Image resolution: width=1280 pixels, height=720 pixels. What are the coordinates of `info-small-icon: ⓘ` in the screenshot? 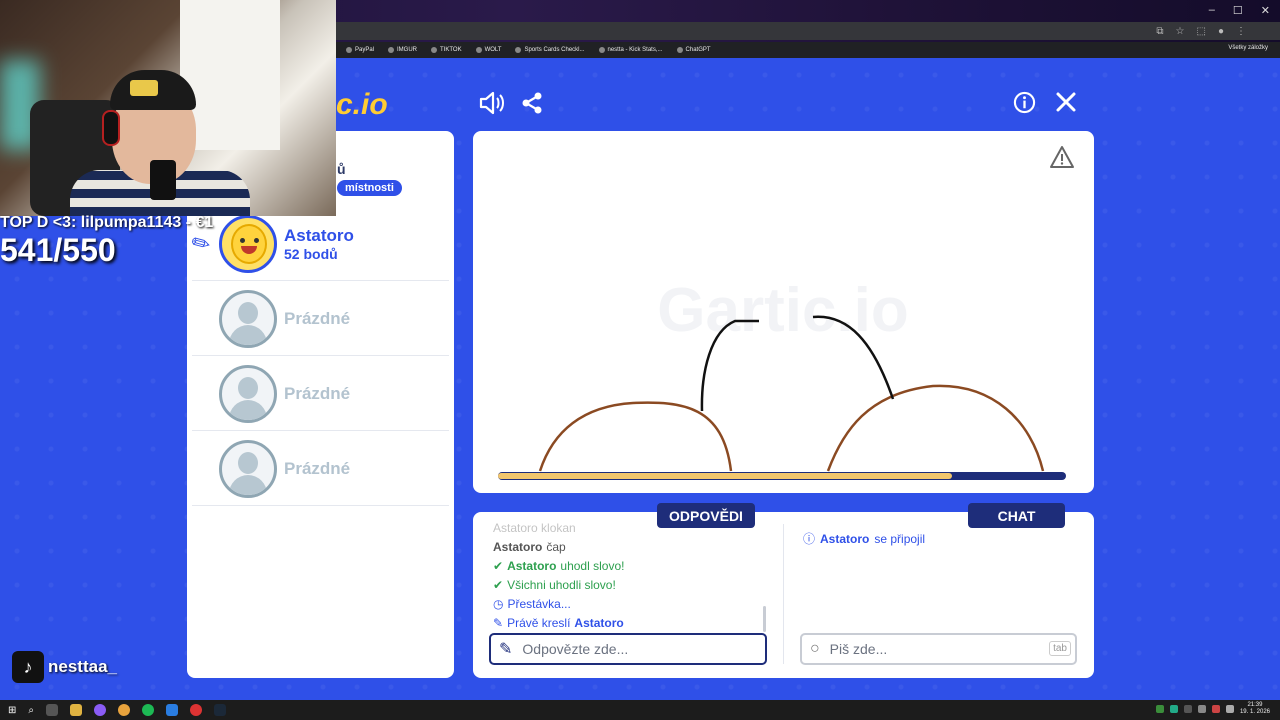 It's located at (809, 539).